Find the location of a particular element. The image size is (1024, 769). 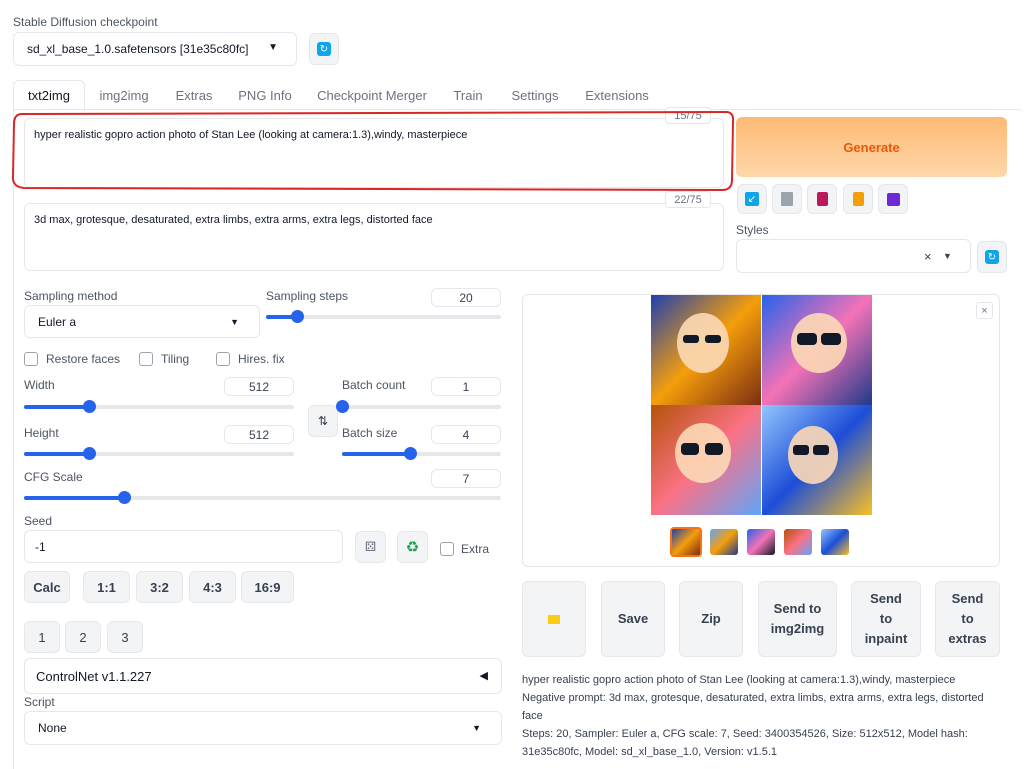

refresh-checkpoint-button: ↻ is located at coordinates (324, 49).